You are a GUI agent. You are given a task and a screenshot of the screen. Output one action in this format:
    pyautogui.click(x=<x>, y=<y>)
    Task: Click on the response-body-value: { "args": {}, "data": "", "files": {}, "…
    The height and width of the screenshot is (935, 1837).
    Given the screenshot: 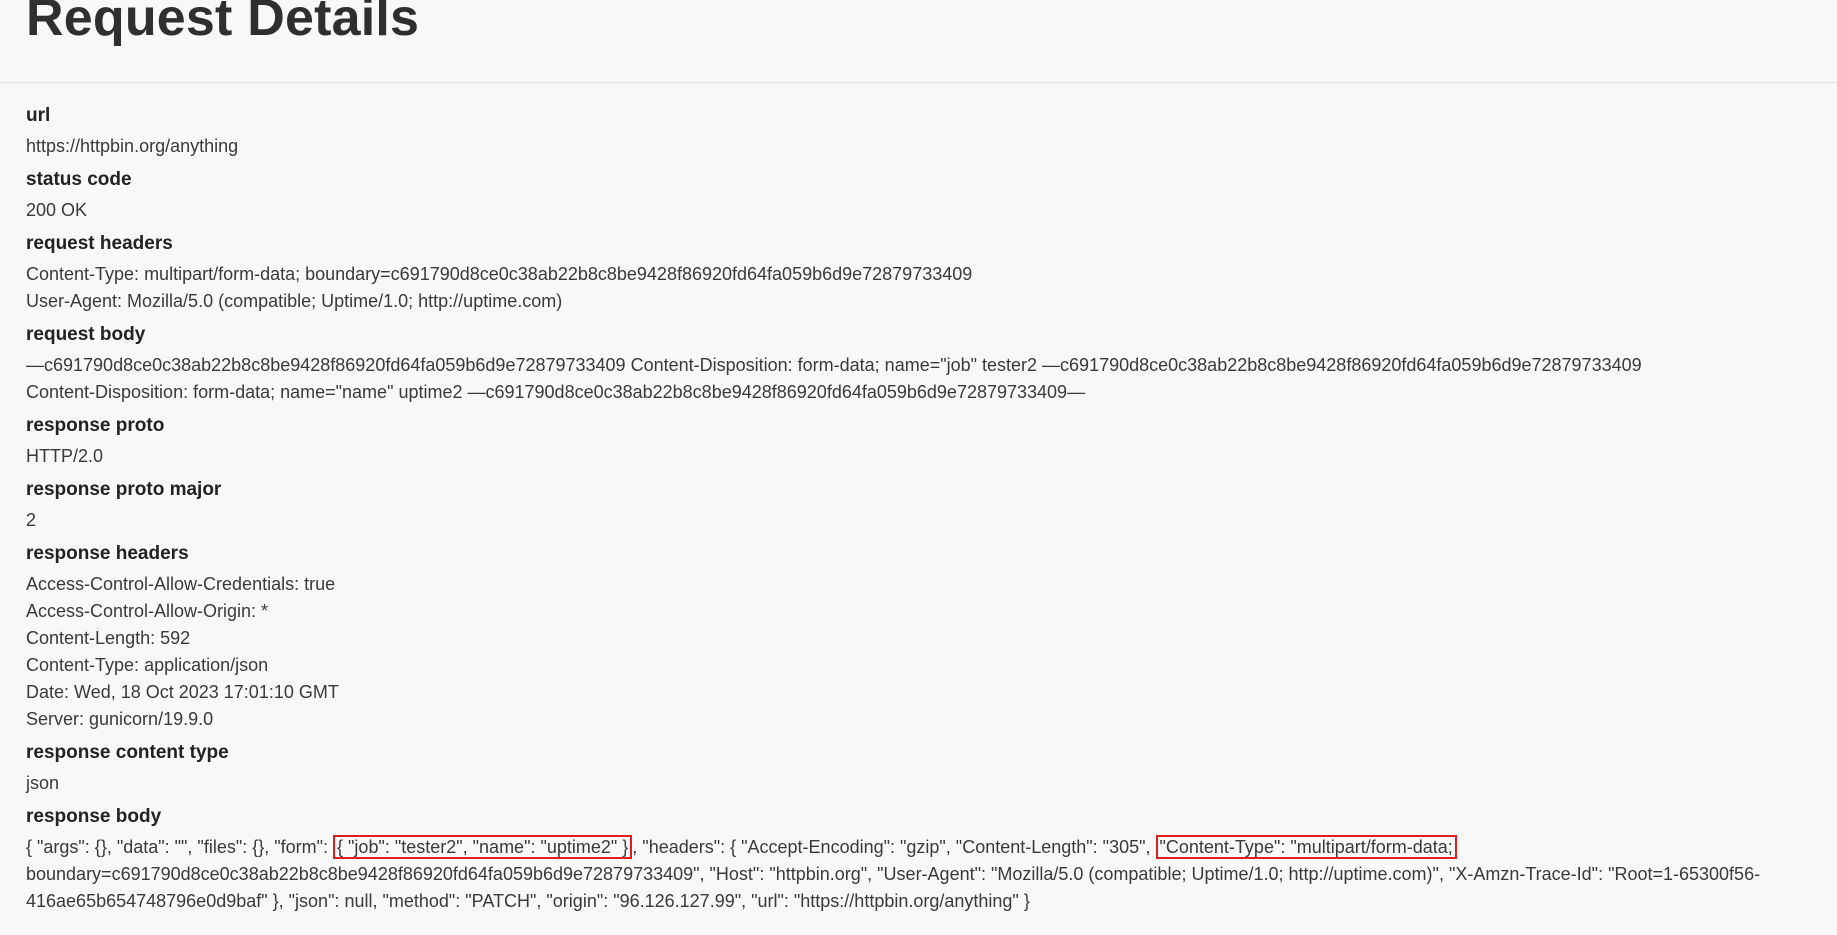 What is the action you would take?
    pyautogui.click(x=918, y=874)
    